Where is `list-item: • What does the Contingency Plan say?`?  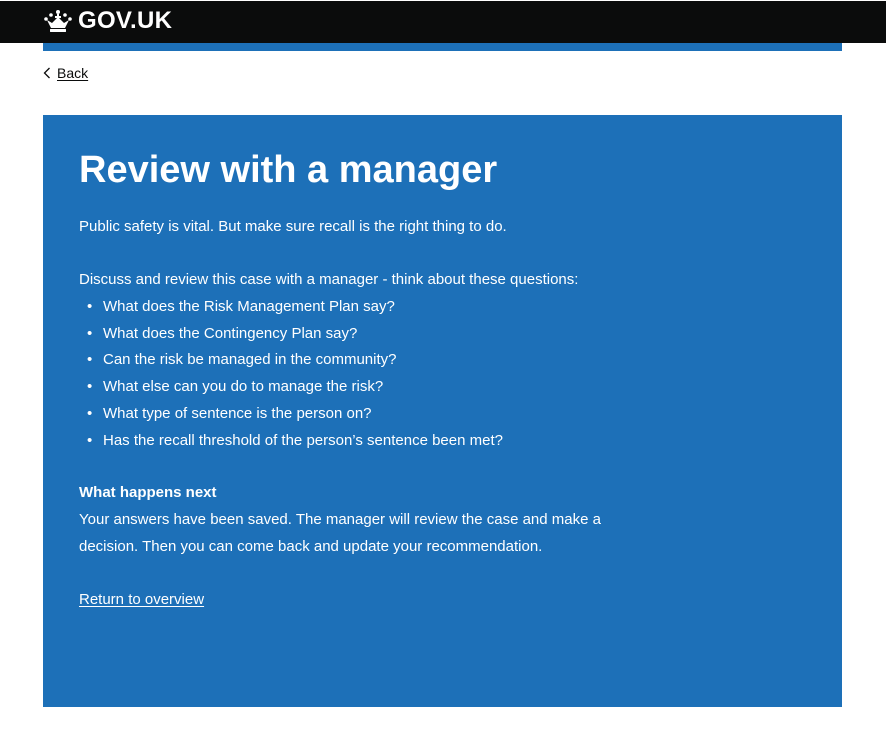
list-item: • What does the Contingency Plan say? is located at coordinates (295, 334).